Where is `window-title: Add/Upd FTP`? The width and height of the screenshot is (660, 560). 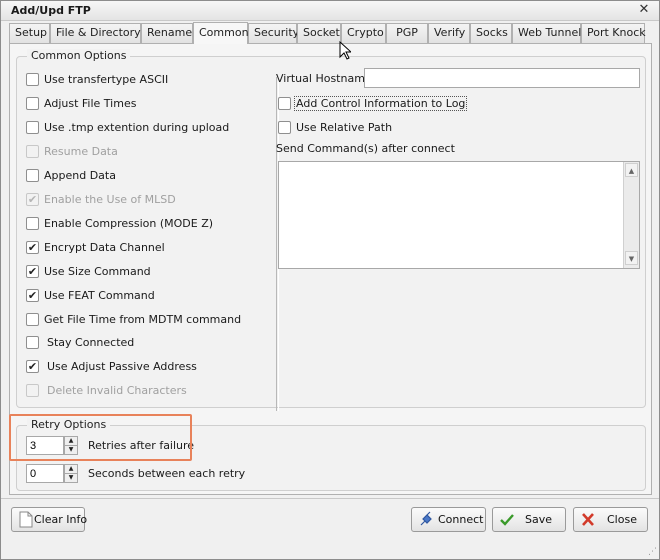 window-title: Add/Upd FTP is located at coordinates (51, 10).